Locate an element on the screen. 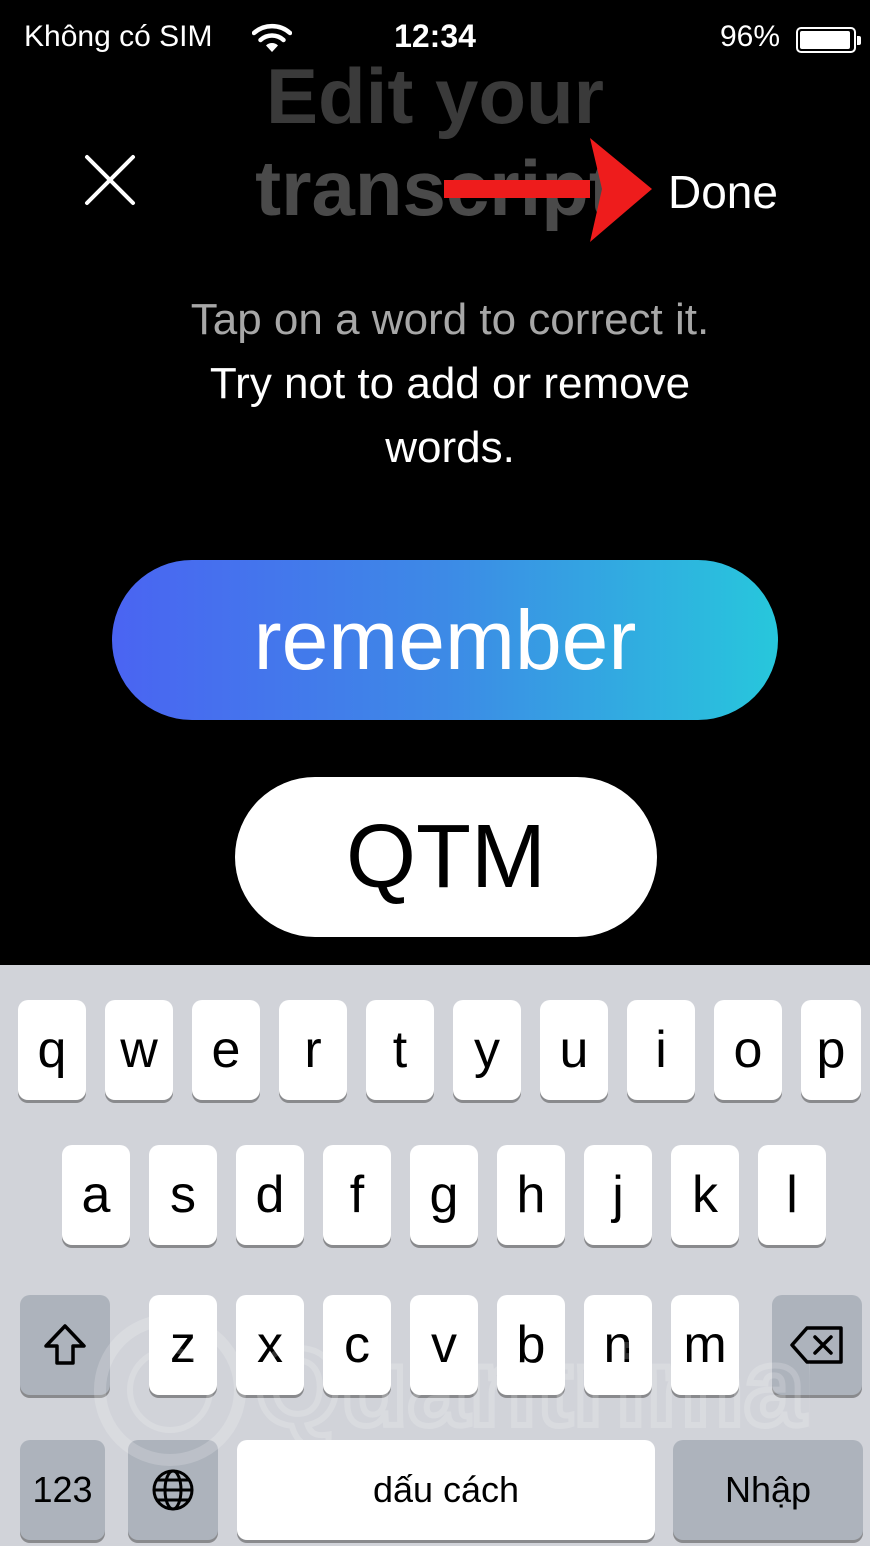  backspace-icon is located at coordinates (816, 1345).